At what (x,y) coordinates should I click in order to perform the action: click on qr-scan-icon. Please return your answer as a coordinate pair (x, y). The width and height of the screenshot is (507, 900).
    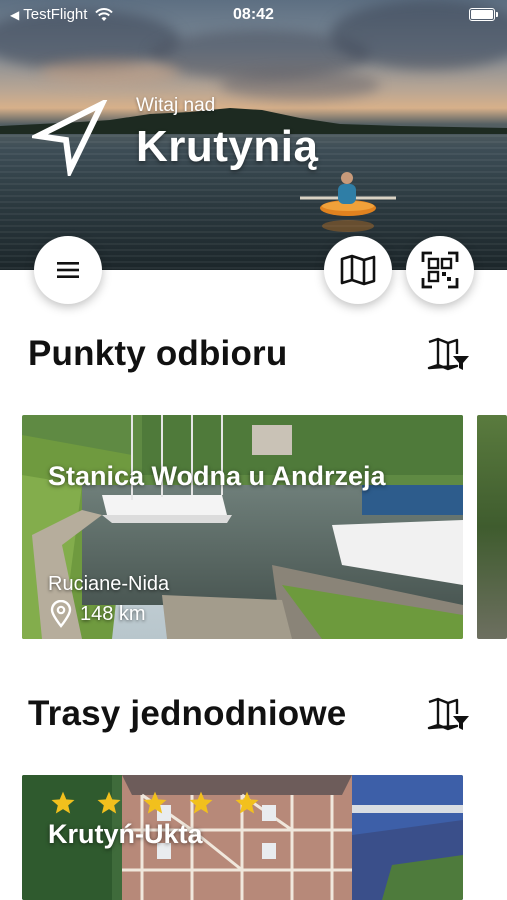
    Looking at the image, I should click on (440, 270).